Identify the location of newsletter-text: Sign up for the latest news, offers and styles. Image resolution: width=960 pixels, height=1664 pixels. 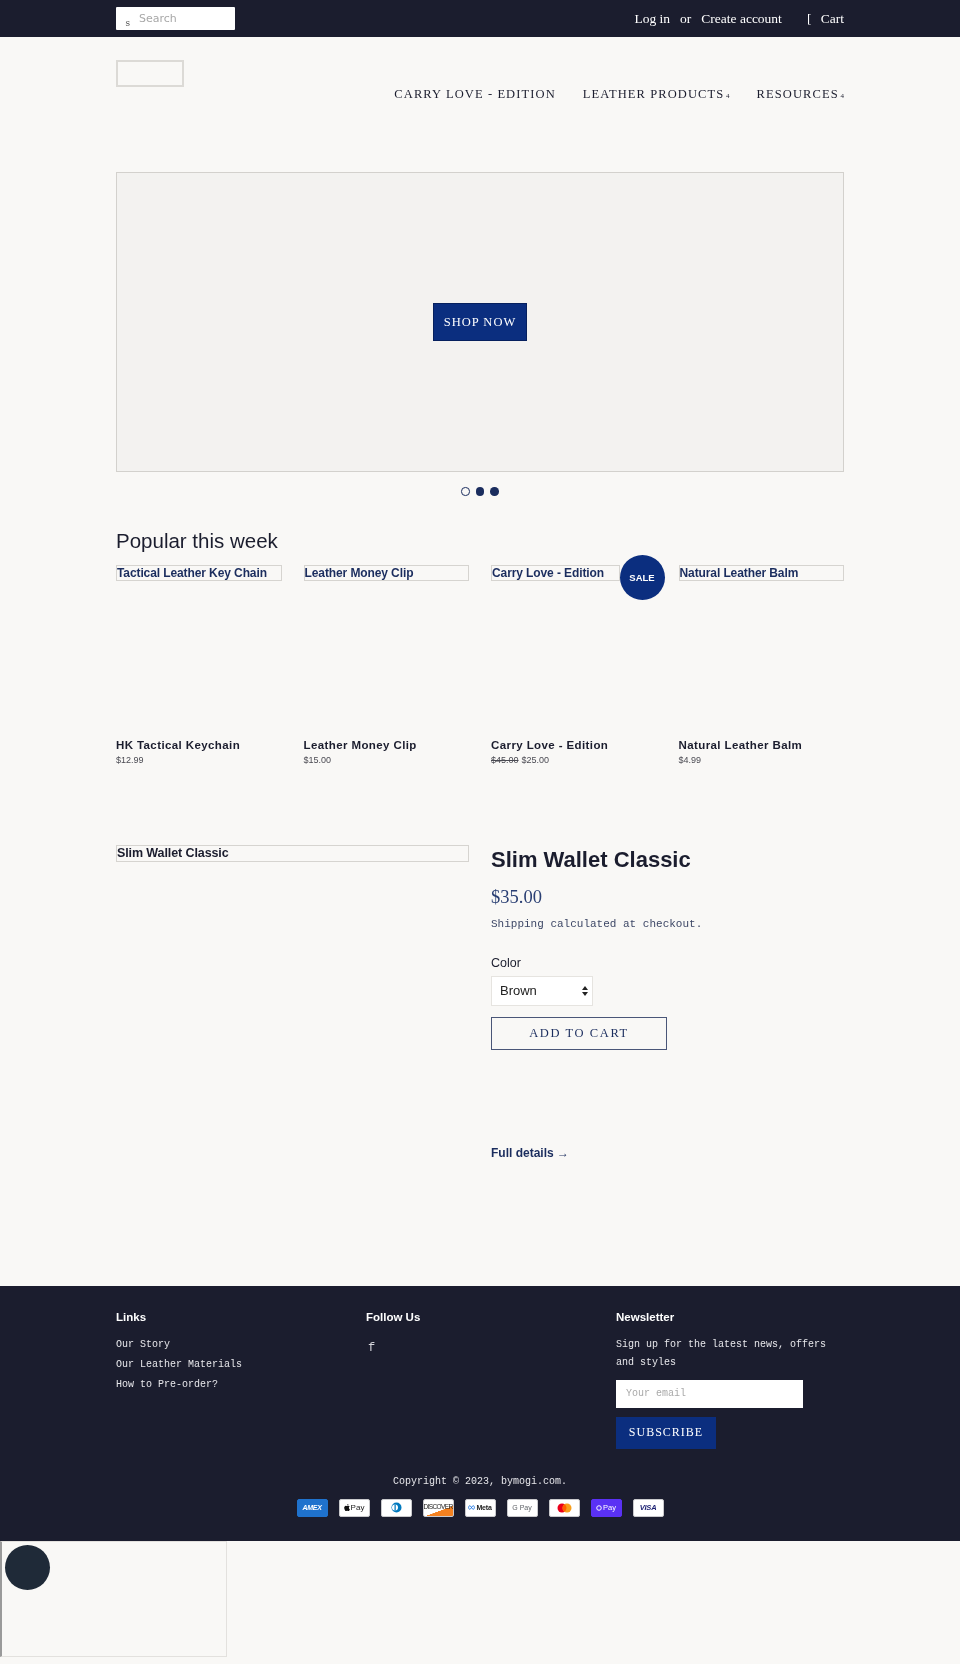
(722, 1353).